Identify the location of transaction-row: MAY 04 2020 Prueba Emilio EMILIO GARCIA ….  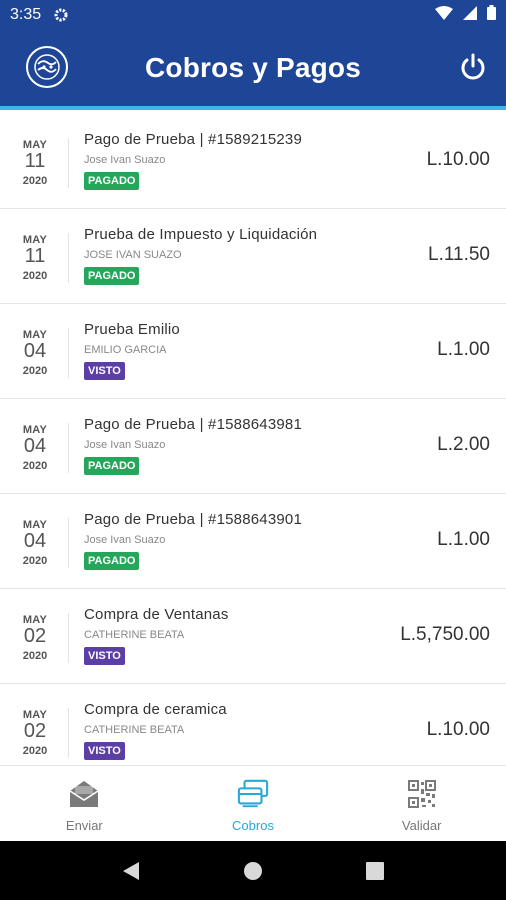
(253, 351).